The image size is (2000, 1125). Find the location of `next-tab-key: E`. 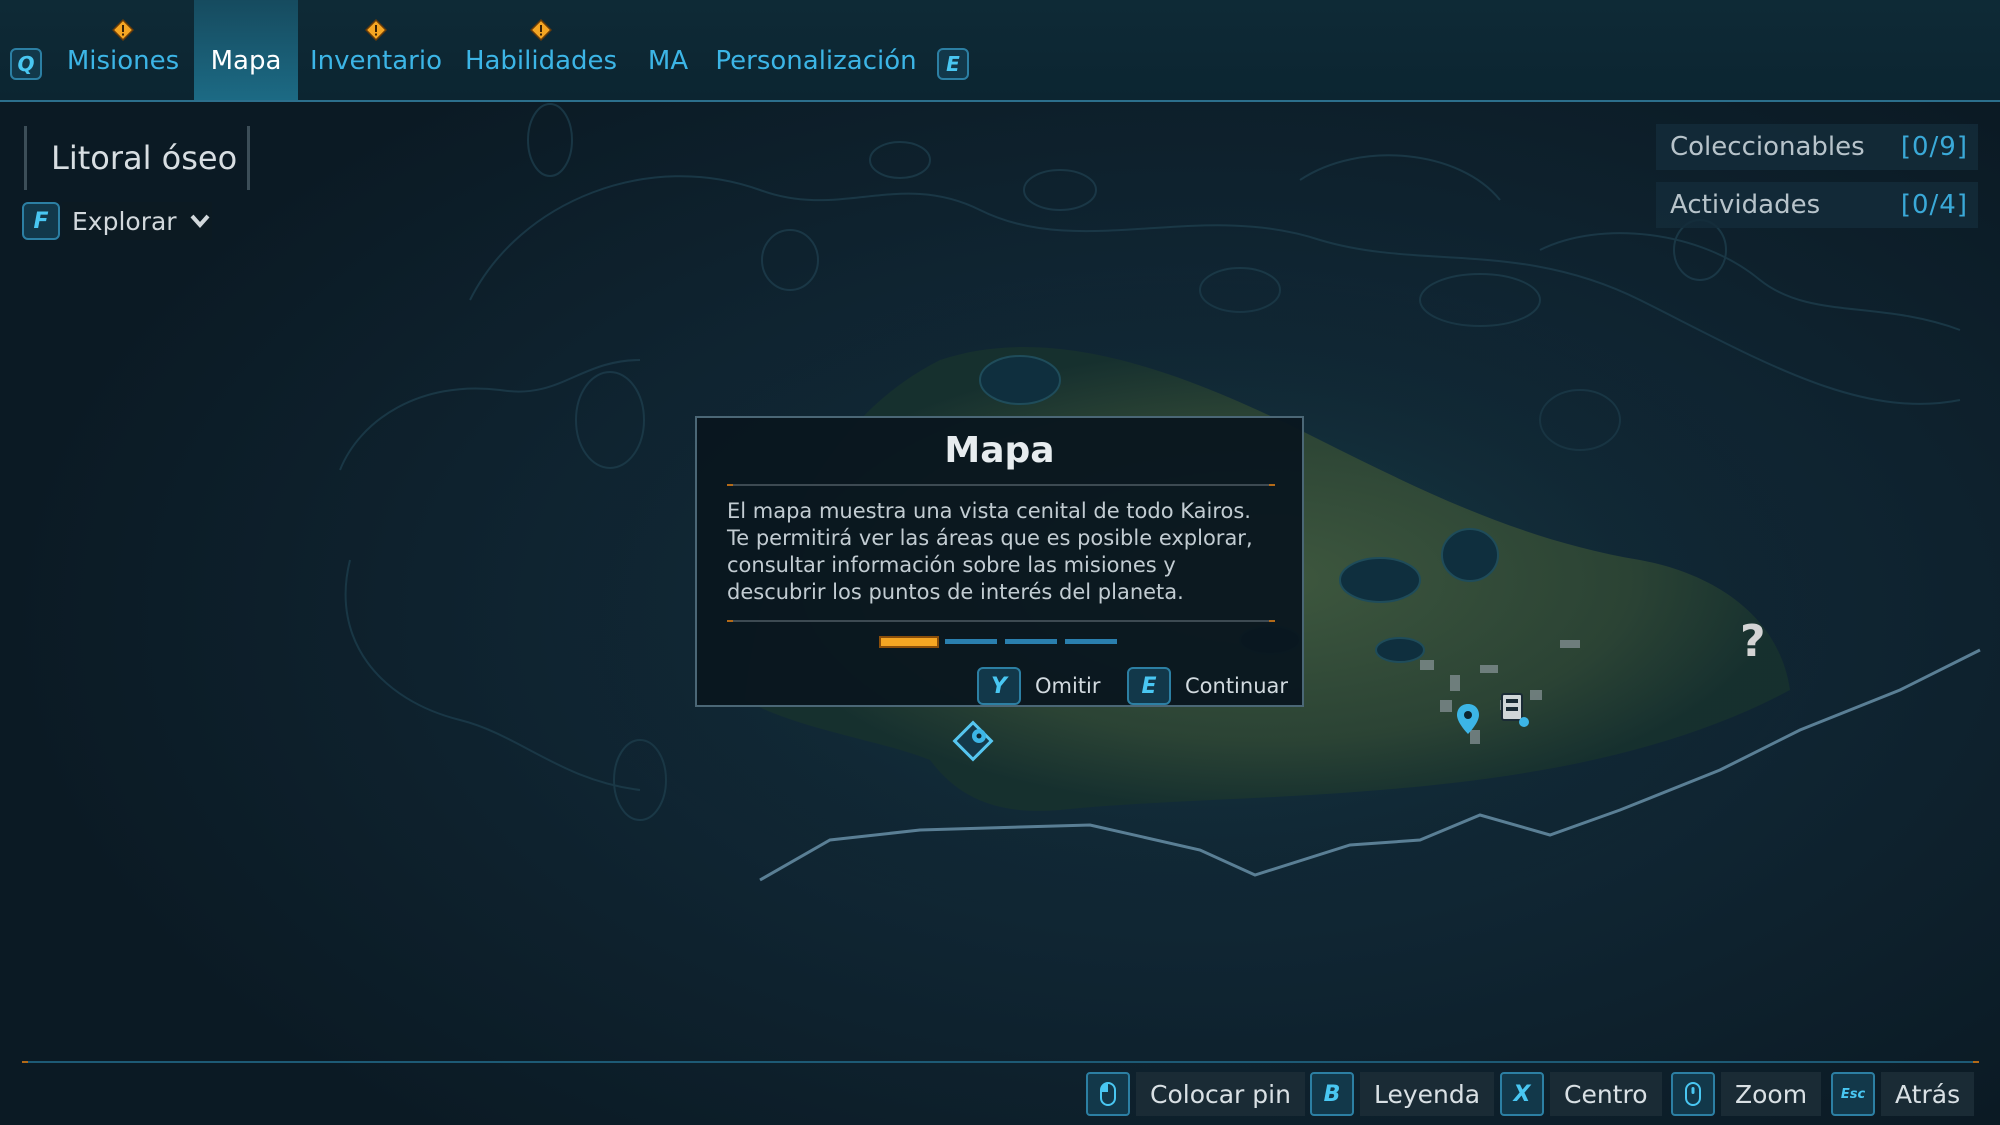

next-tab-key: E is located at coordinates (953, 64).